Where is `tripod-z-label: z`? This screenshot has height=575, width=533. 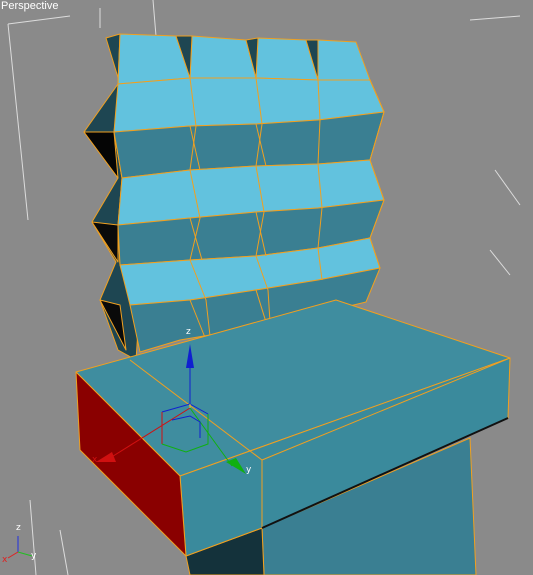 tripod-z-label: z is located at coordinates (18, 528).